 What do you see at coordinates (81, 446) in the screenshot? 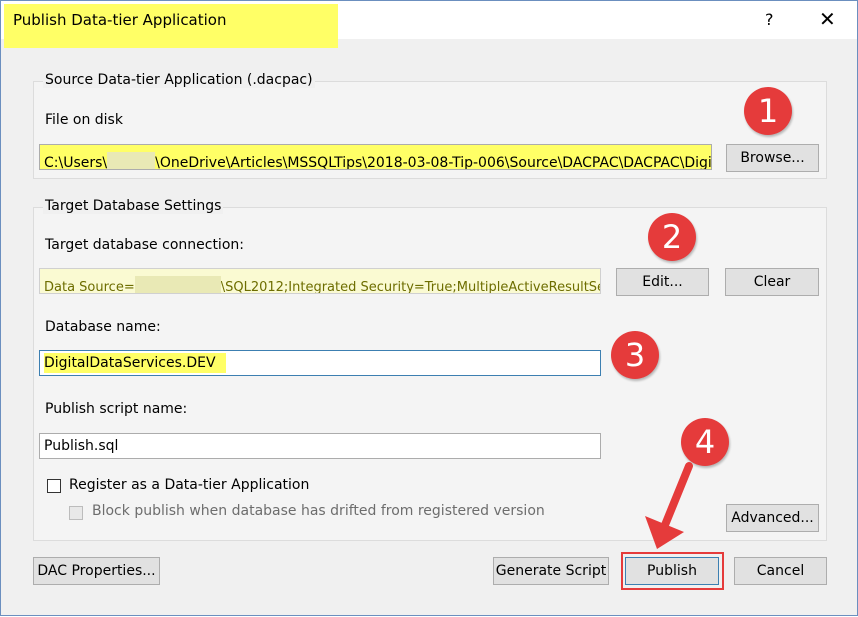
I see `publish-script-value: Publish.sql` at bounding box center [81, 446].